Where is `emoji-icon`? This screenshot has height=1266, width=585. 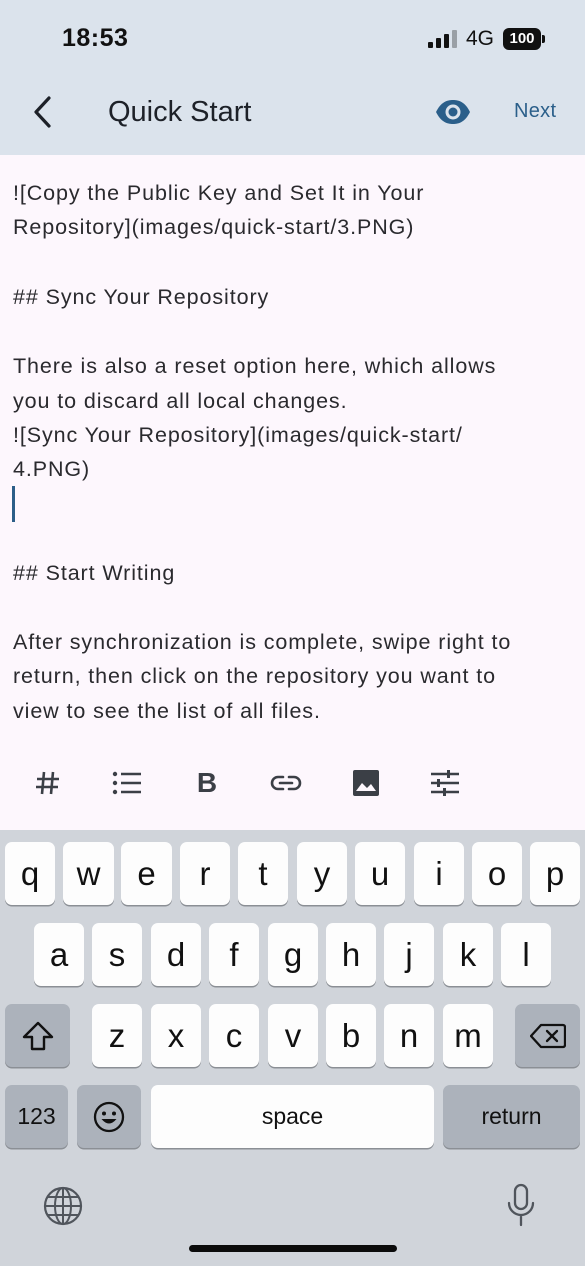 emoji-icon is located at coordinates (109, 1116).